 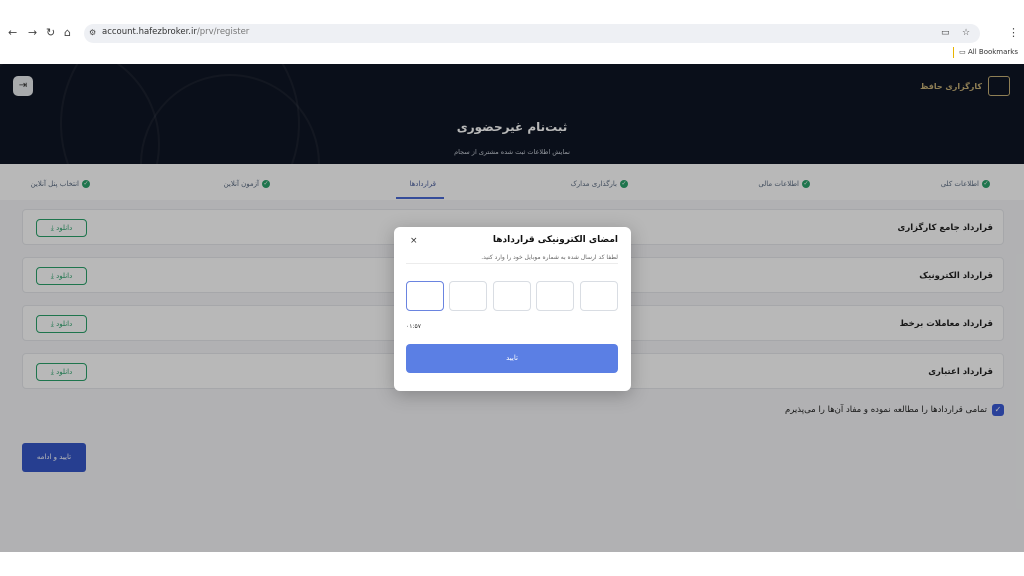 What do you see at coordinates (966, 33) in the screenshot?
I see `bookmark-star-icon: ☆` at bounding box center [966, 33].